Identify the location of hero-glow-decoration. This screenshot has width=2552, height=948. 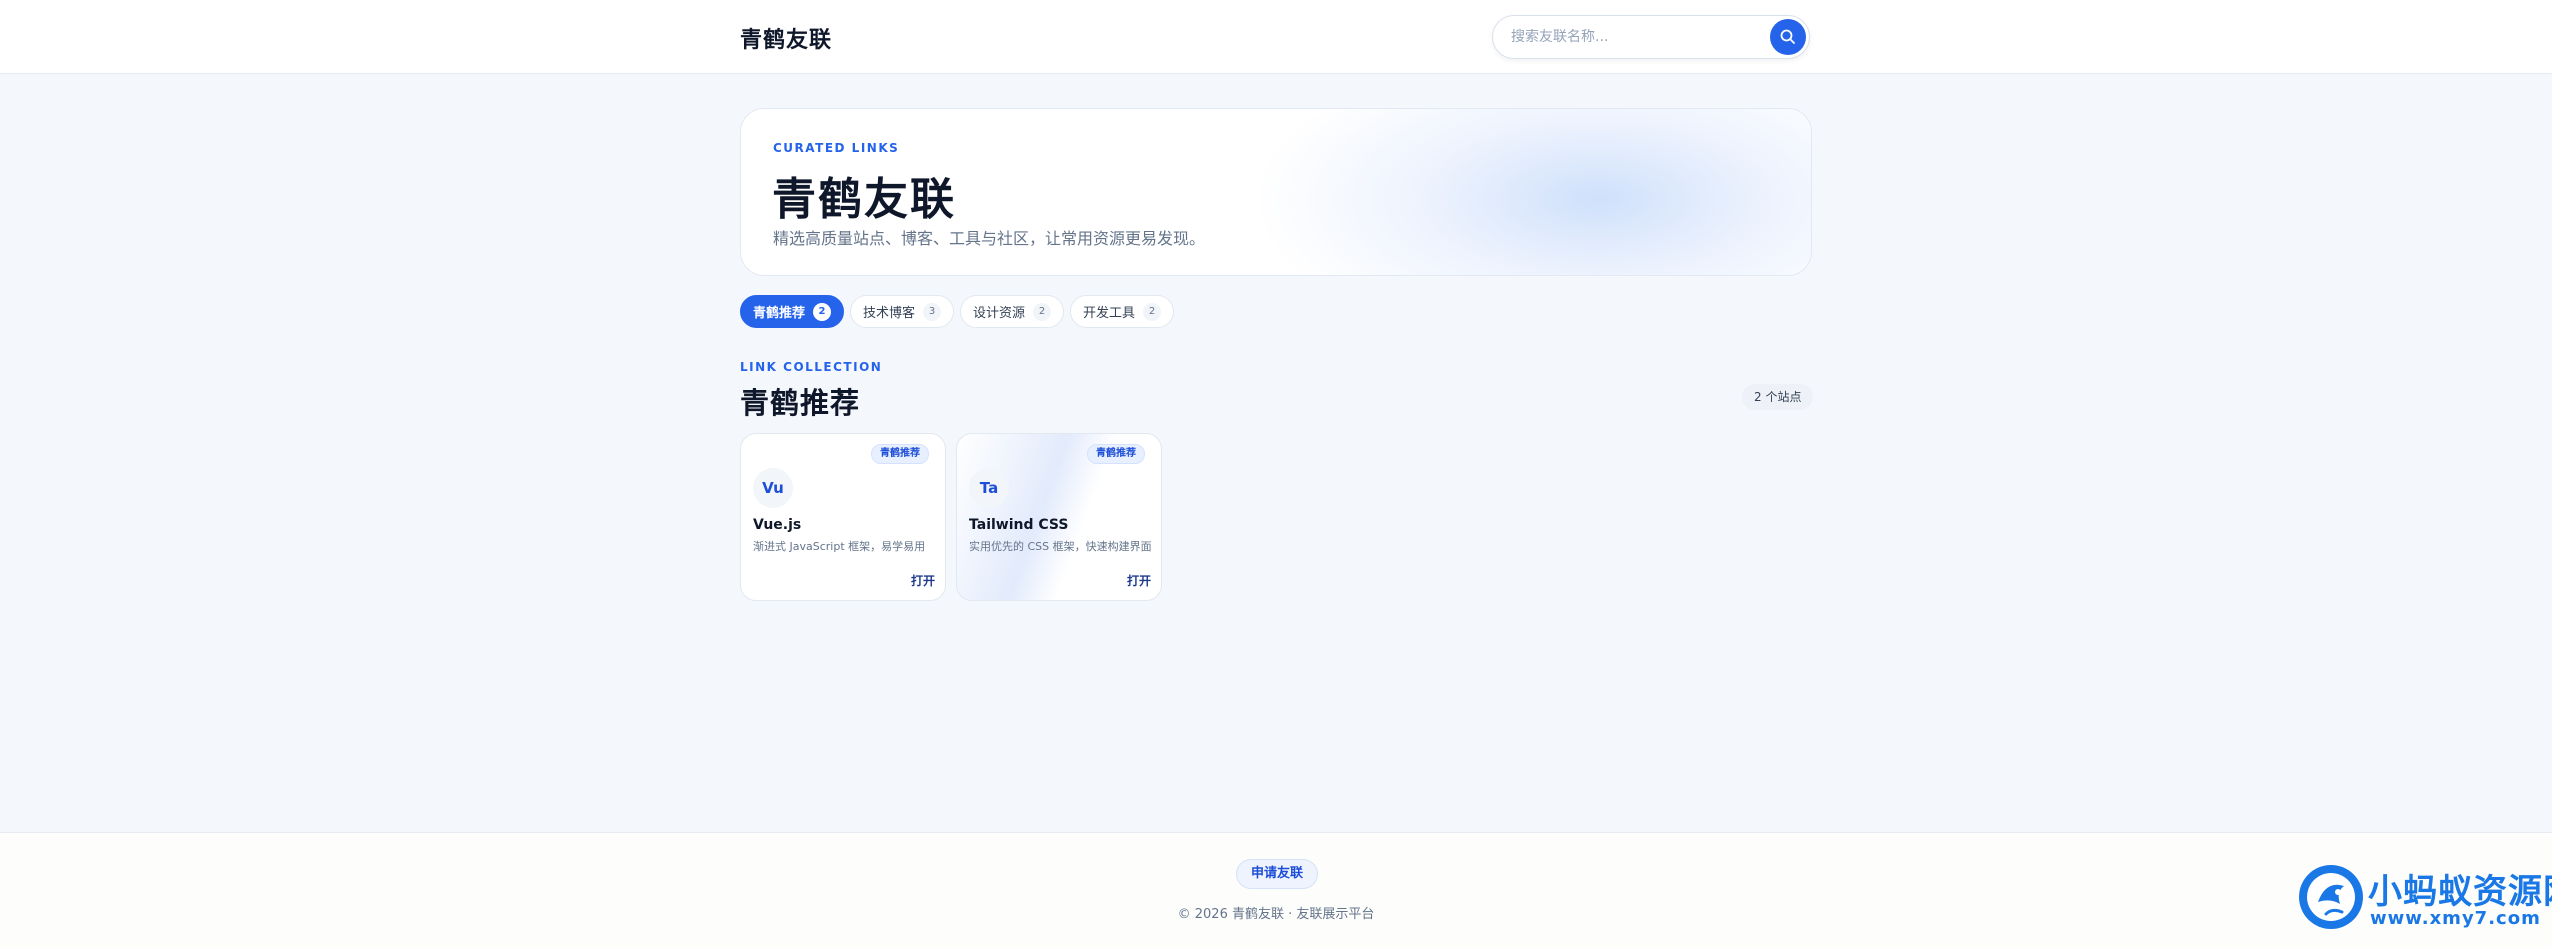
(1536, 192).